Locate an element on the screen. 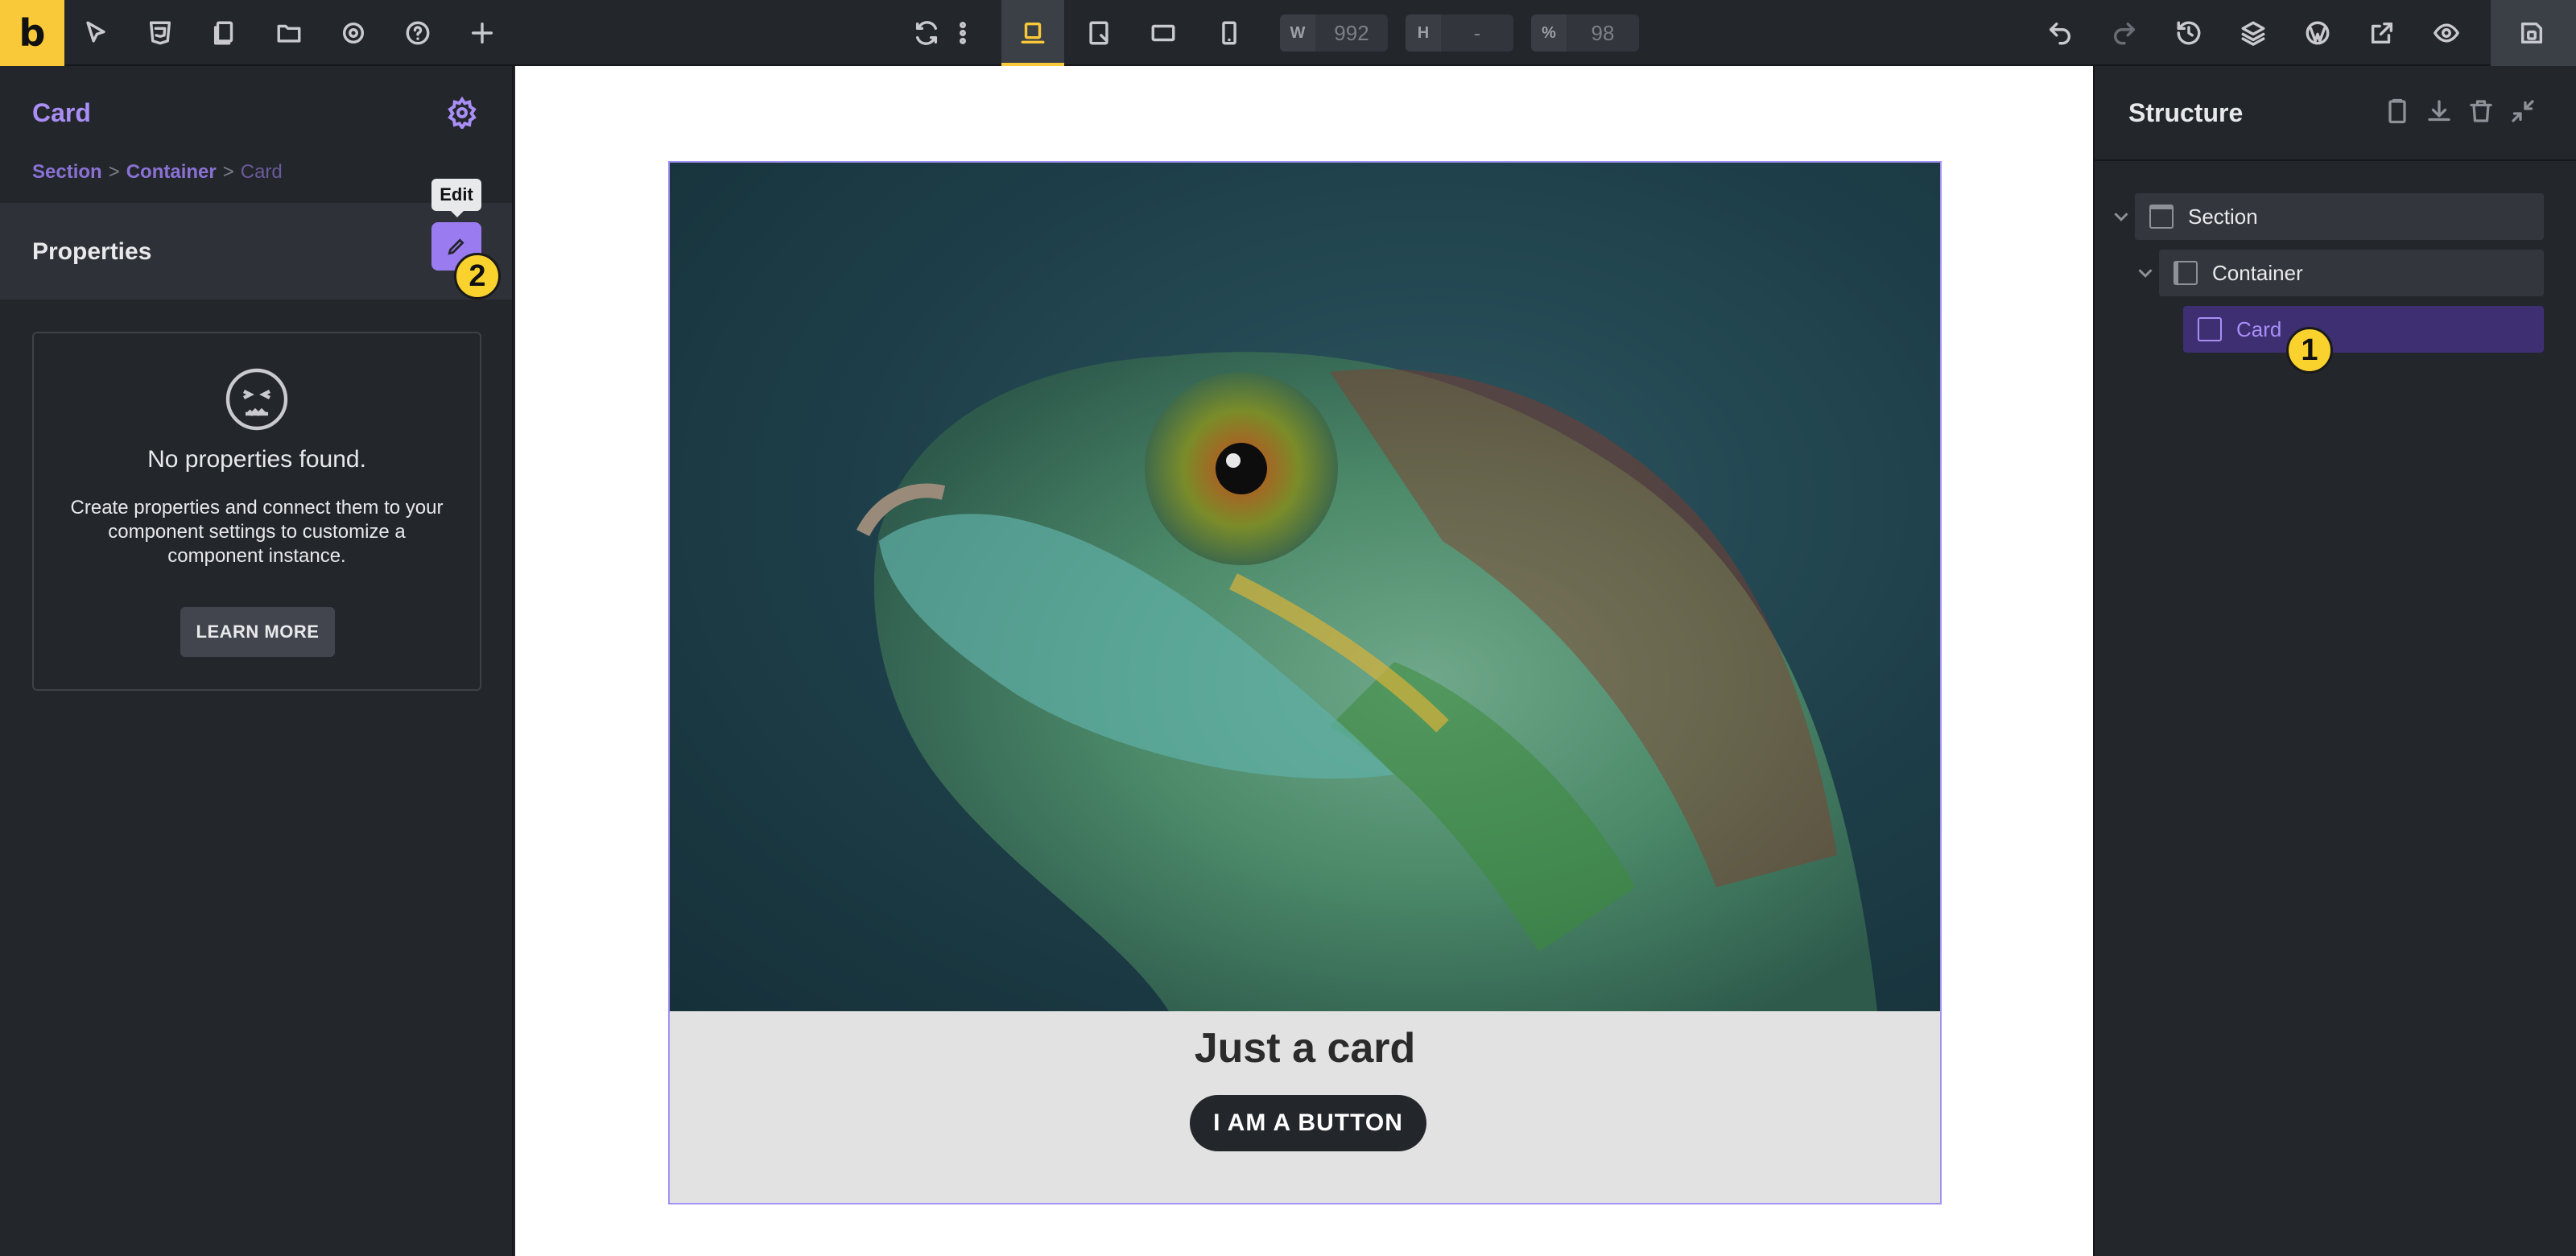  css3-icon is located at coordinates (160, 33).